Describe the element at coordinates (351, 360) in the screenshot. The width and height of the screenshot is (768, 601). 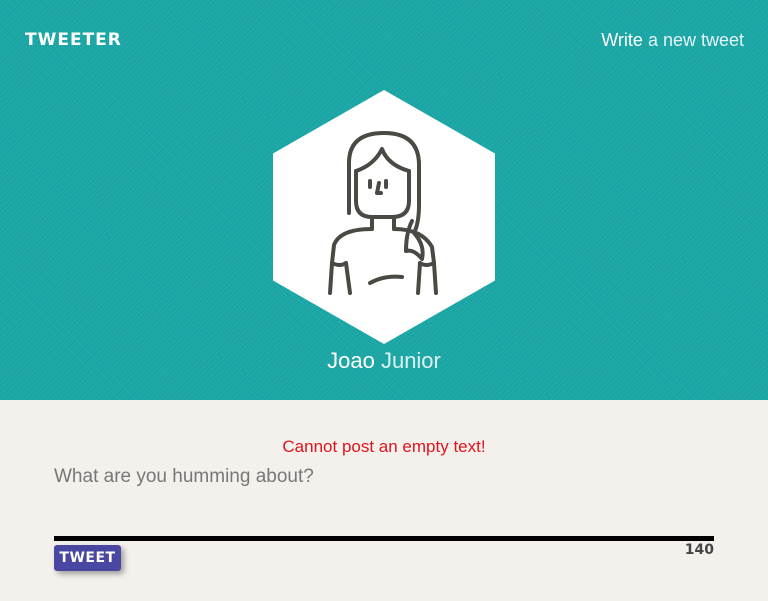
I see `profile-first-name: Joao` at that location.